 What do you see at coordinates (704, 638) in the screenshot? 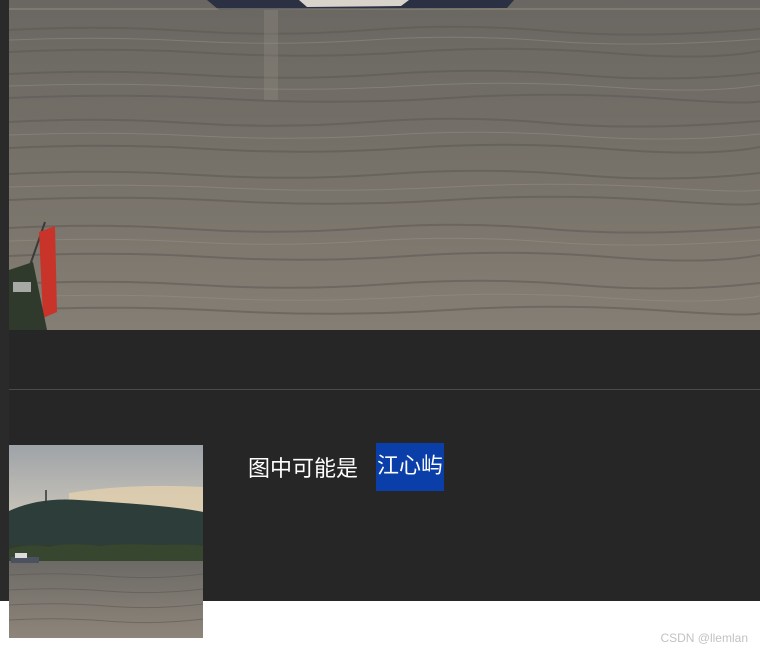
I see `watermark: CSDN @llemlan` at bounding box center [704, 638].